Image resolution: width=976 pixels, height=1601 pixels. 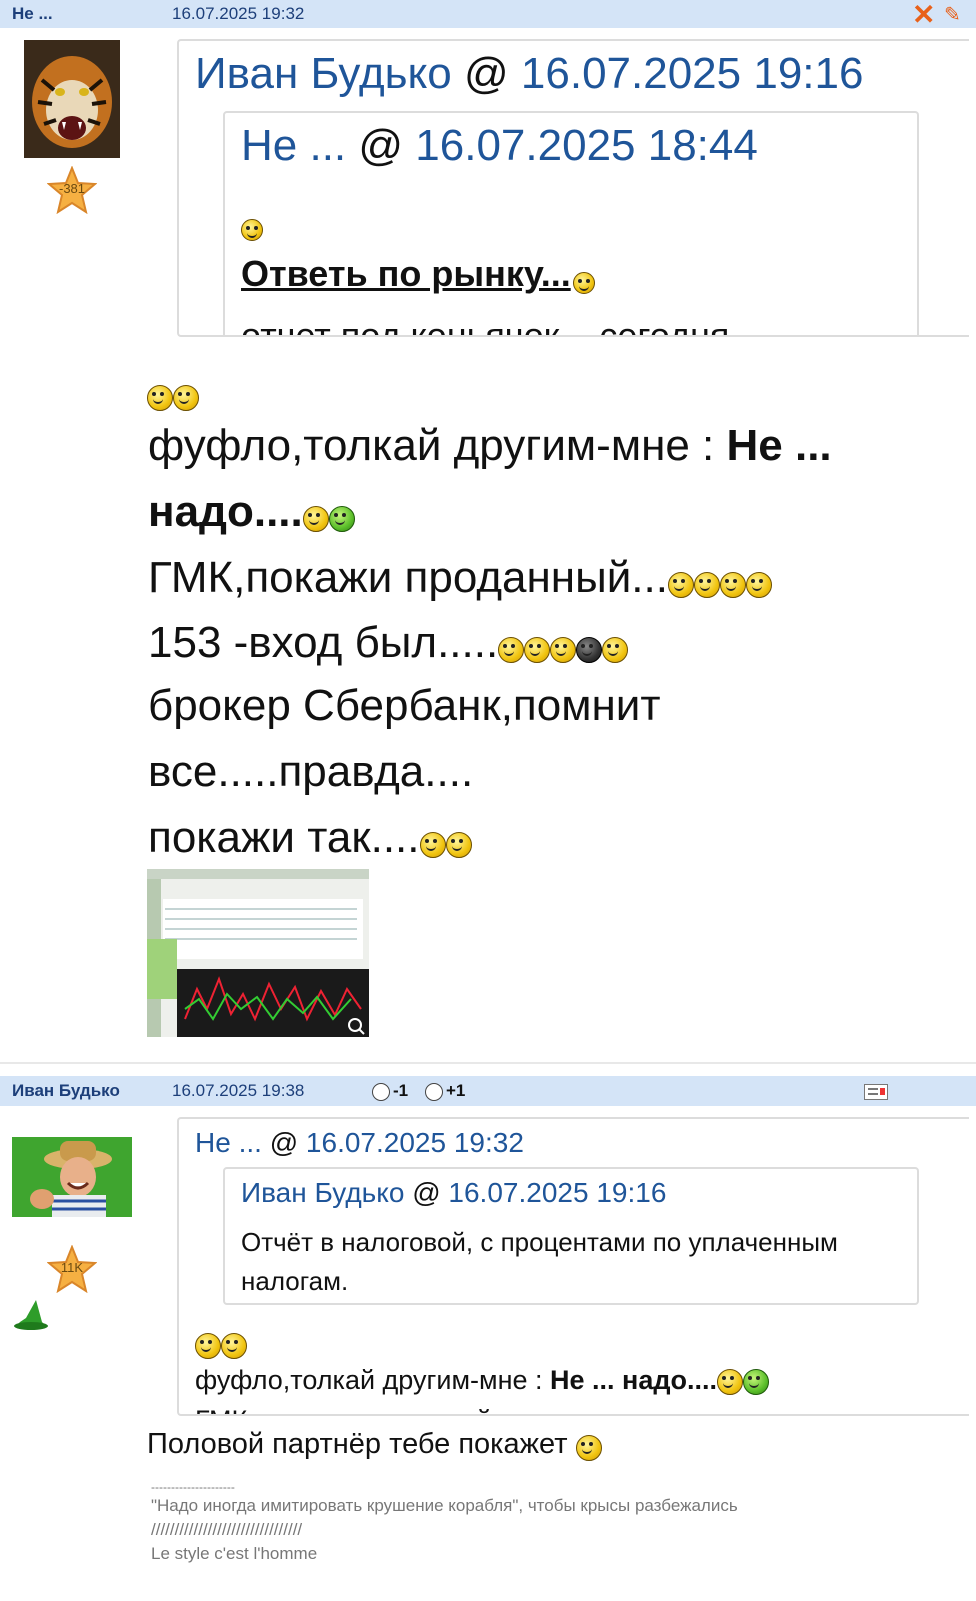 I want to click on vote-minus: -1, so click(x=390, y=1091).